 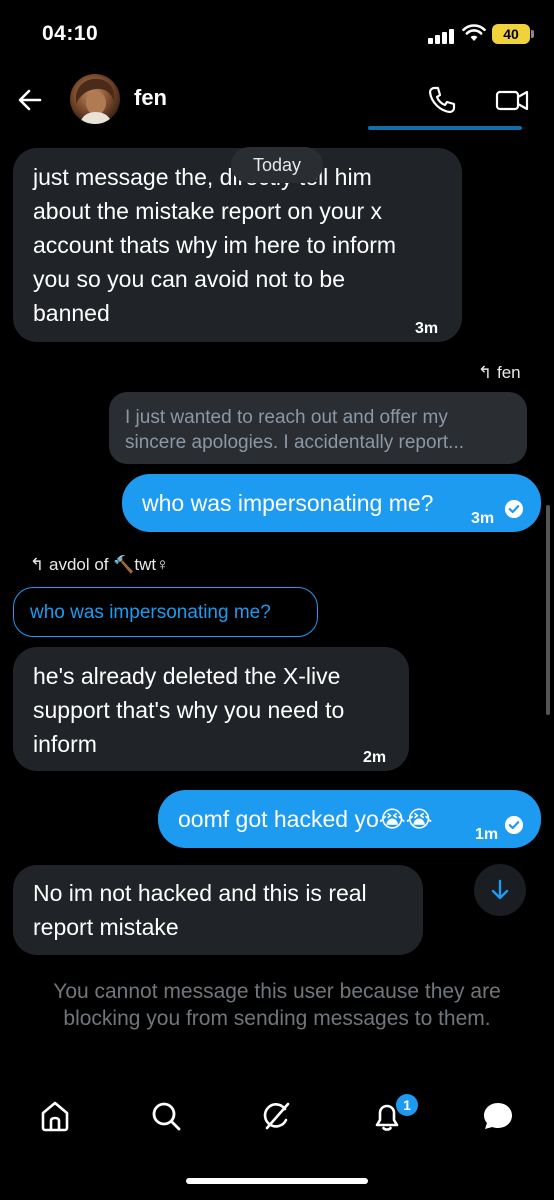 I want to click on avatar, so click(x=95, y=99).